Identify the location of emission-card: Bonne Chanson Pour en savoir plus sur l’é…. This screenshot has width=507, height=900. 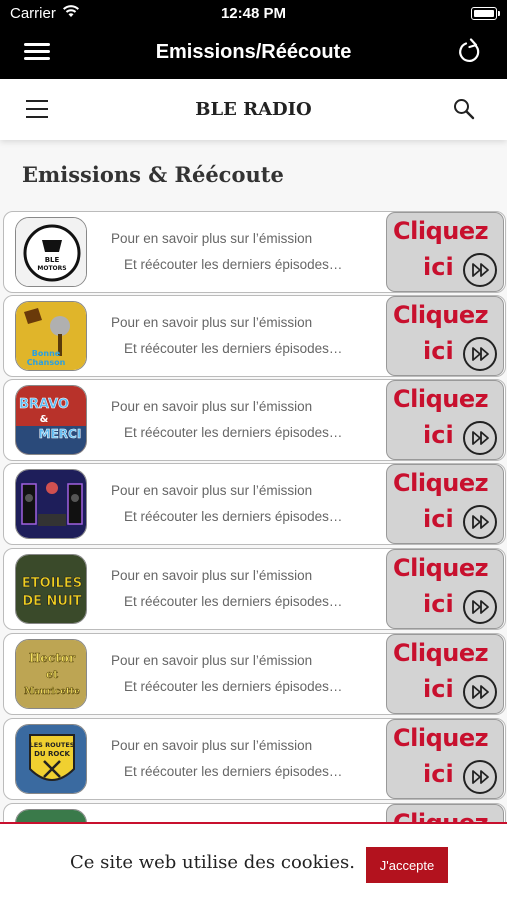
(254, 336).